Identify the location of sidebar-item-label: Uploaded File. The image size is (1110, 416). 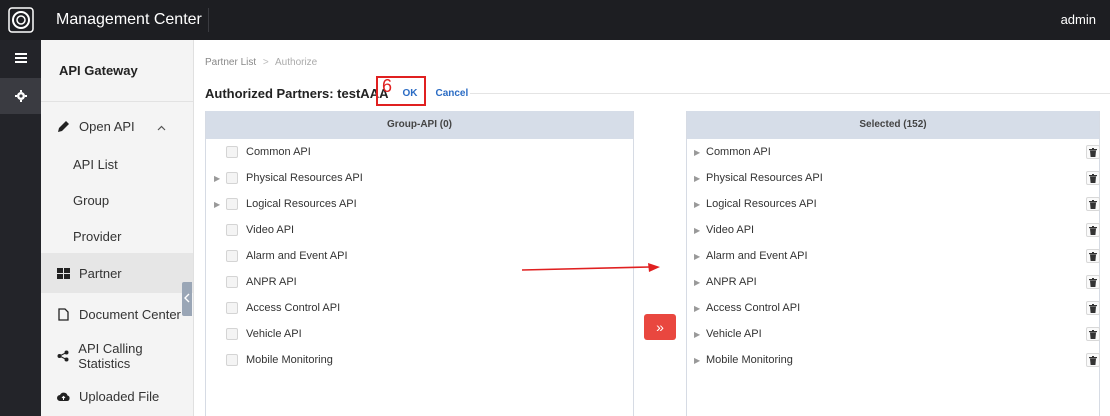
(119, 396).